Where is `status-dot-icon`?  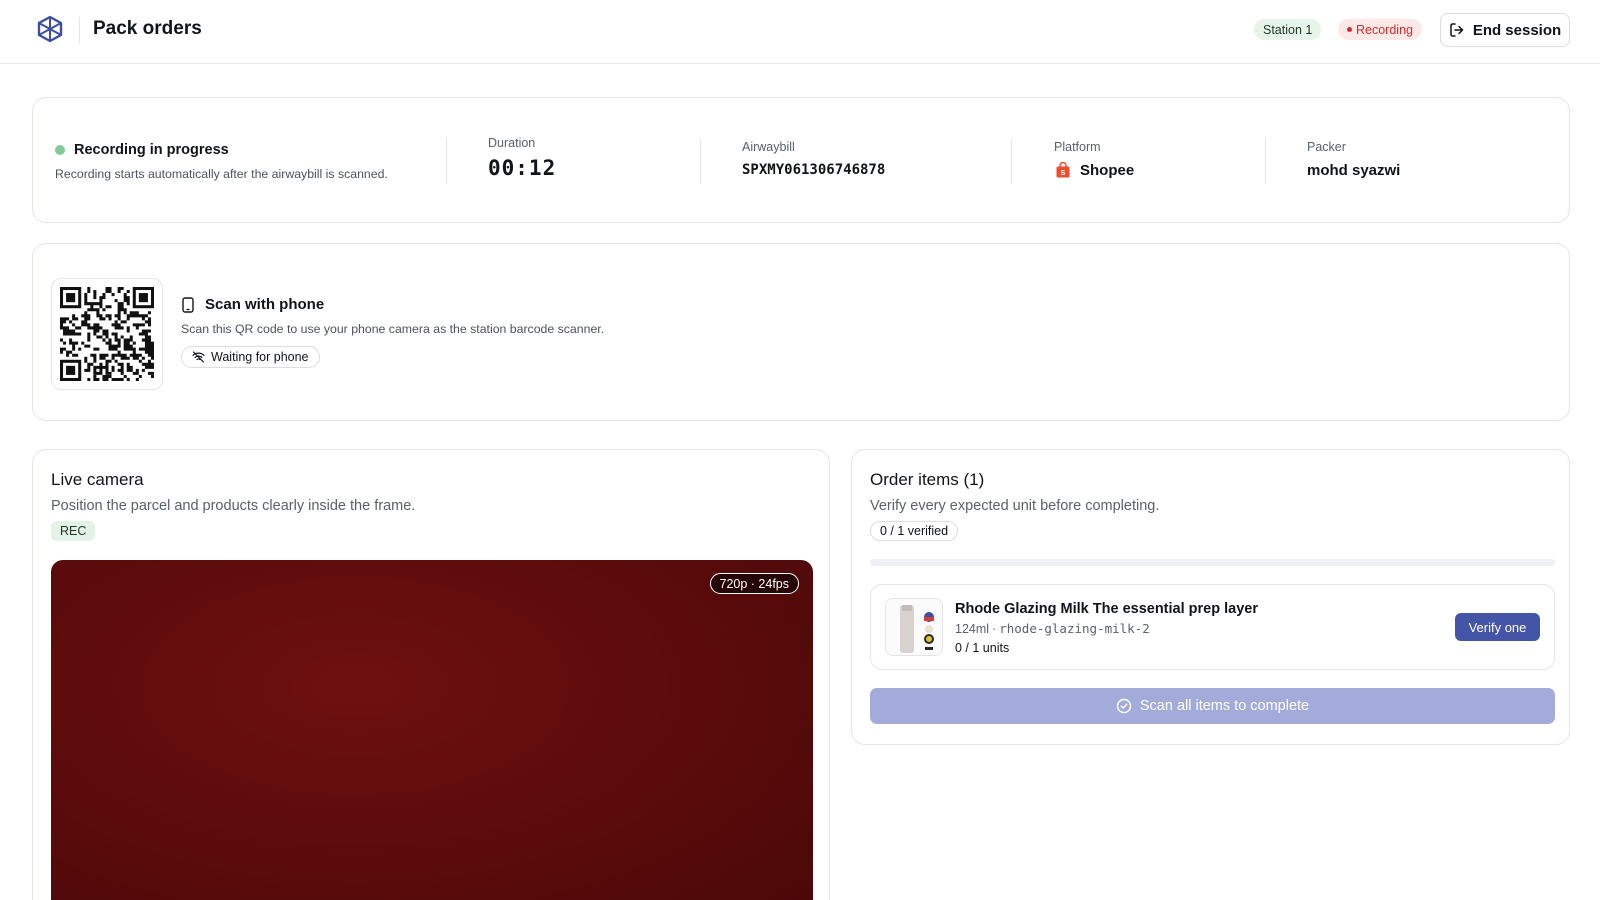
status-dot-icon is located at coordinates (60, 150).